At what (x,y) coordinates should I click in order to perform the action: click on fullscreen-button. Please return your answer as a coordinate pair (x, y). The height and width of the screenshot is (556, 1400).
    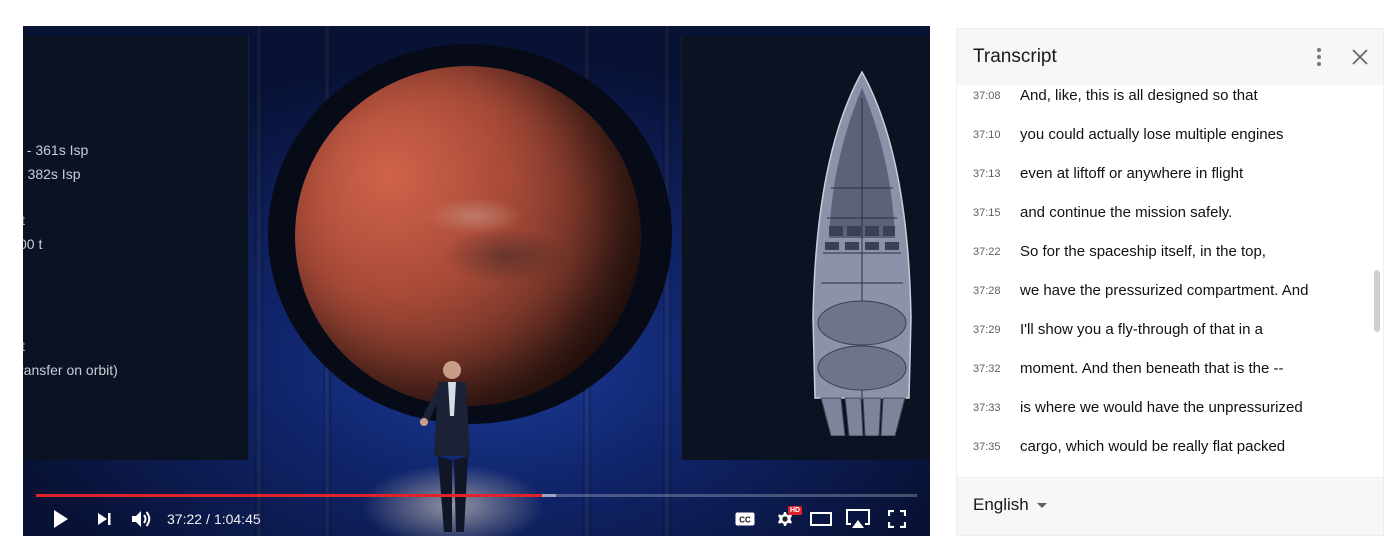
    Looking at the image, I should click on (897, 519).